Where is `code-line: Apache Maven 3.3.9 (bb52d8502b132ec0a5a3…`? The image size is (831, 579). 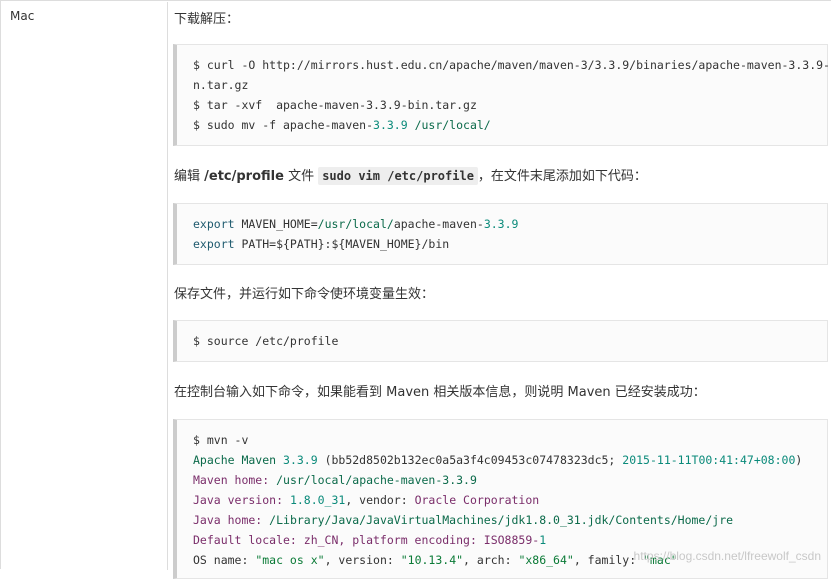 code-line: Apache Maven 3.3.9 (bb52d8502b132ec0a5a3… is located at coordinates (510, 460).